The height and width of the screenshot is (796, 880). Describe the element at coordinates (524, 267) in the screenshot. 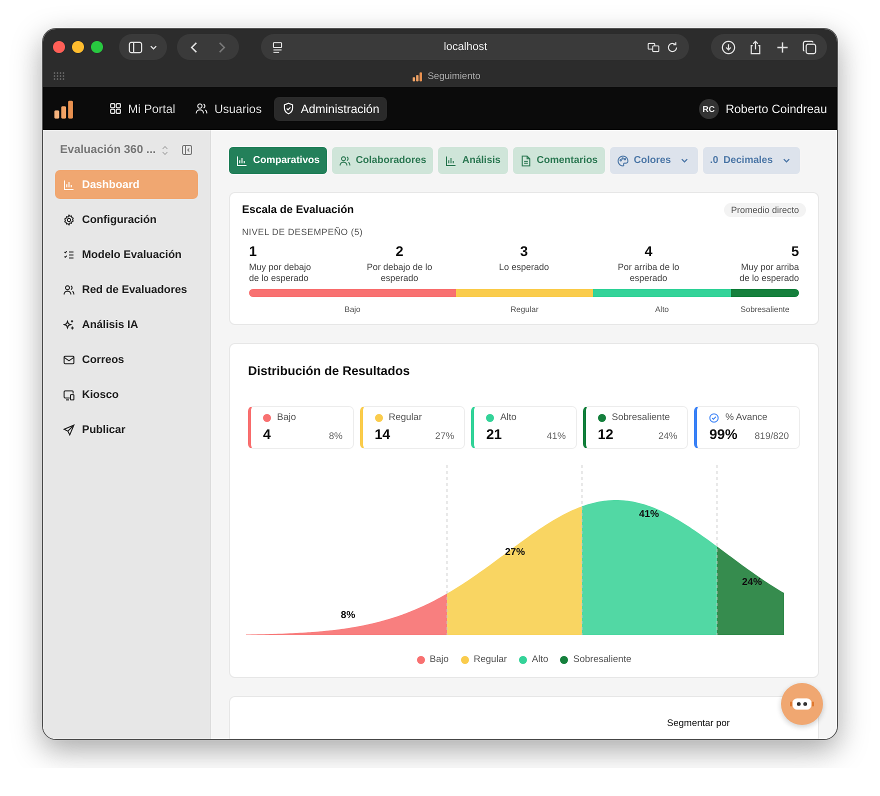

I see `level-description: Lo esperado` at that location.